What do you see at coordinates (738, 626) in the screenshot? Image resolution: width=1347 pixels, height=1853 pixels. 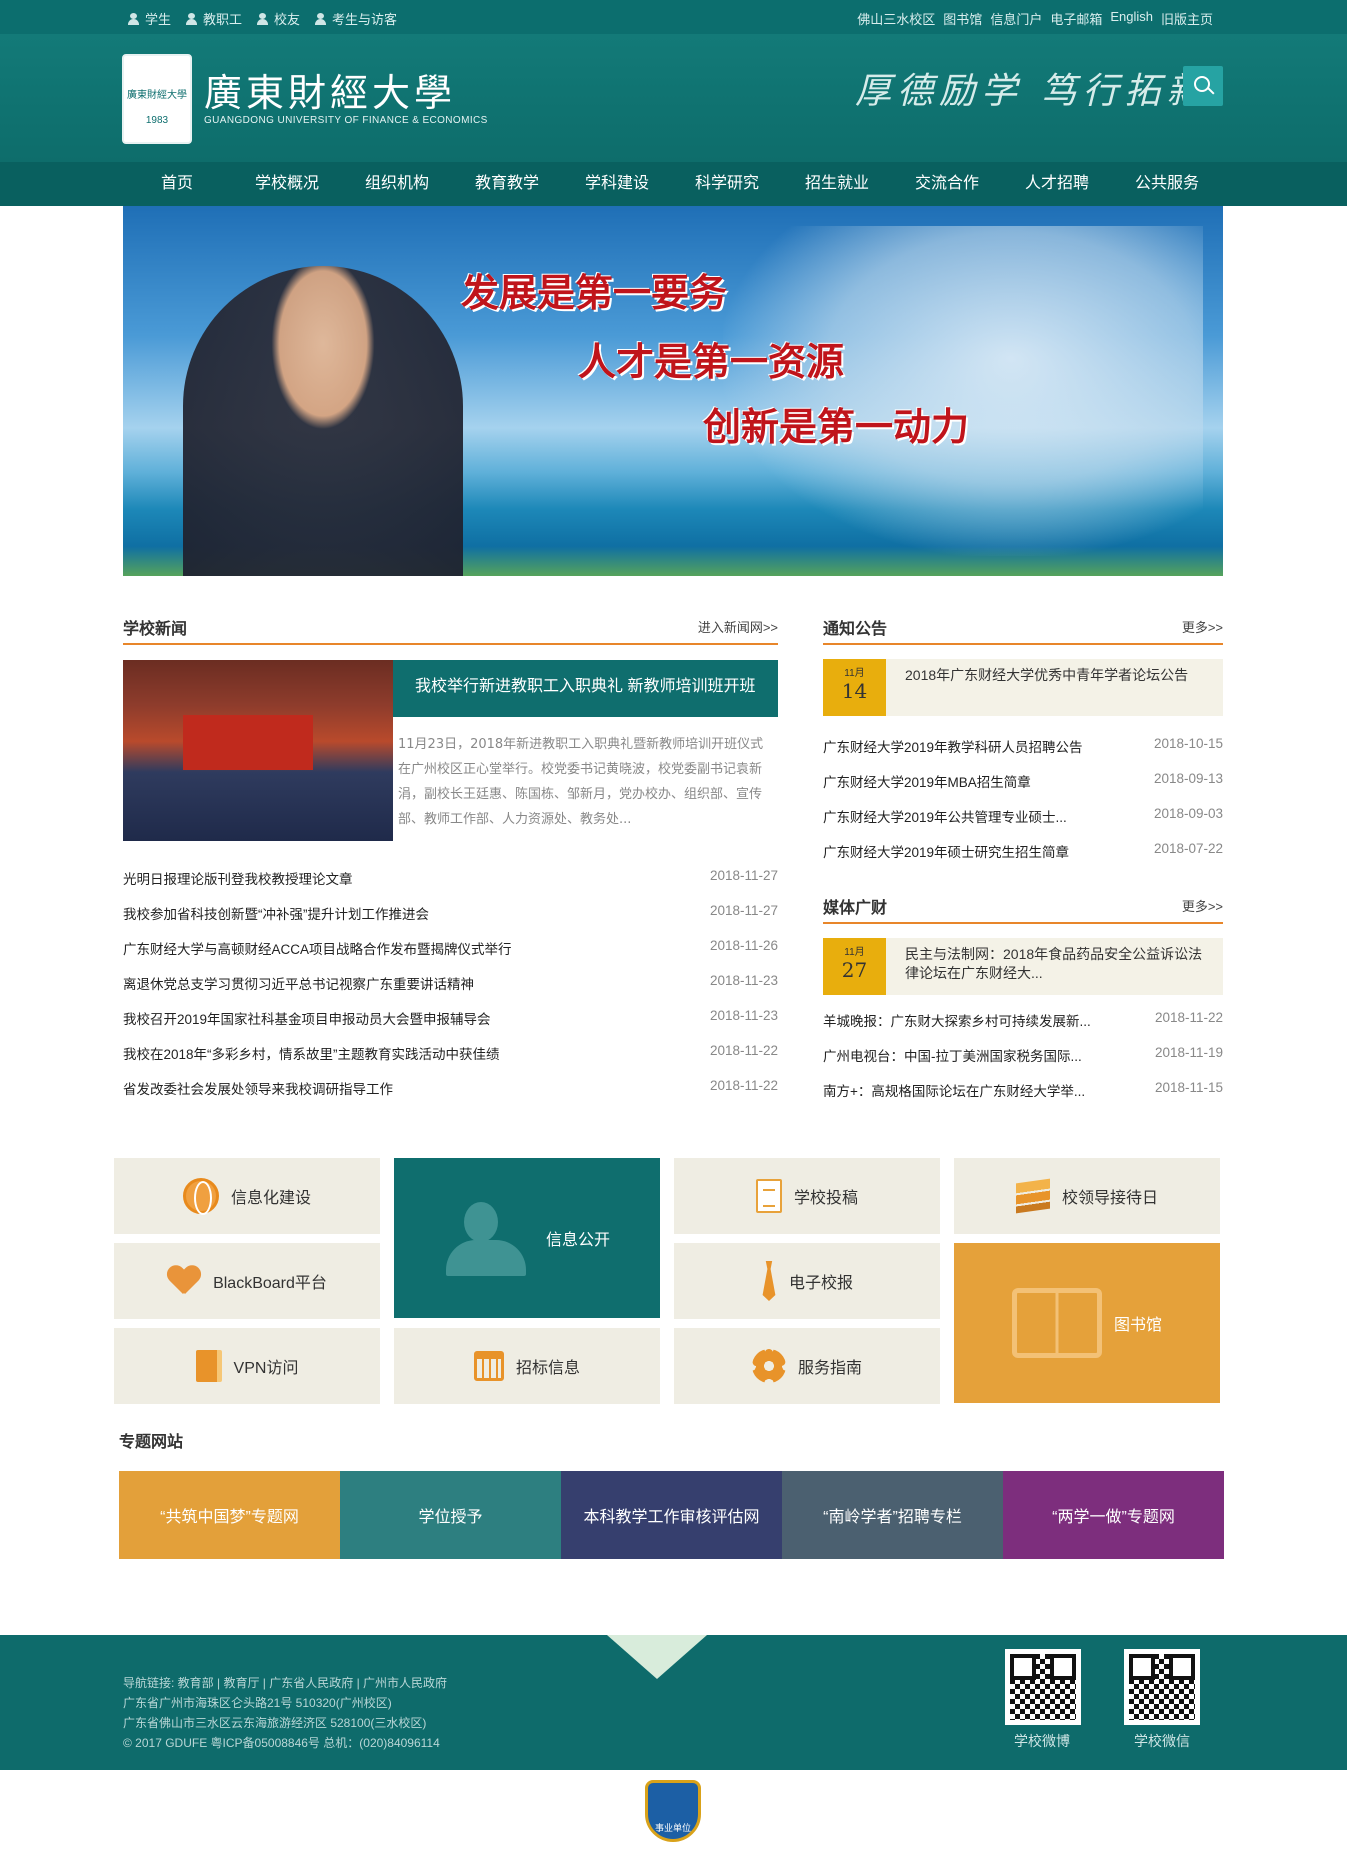 I see `news-more-link: 进入新闻网>>` at bounding box center [738, 626].